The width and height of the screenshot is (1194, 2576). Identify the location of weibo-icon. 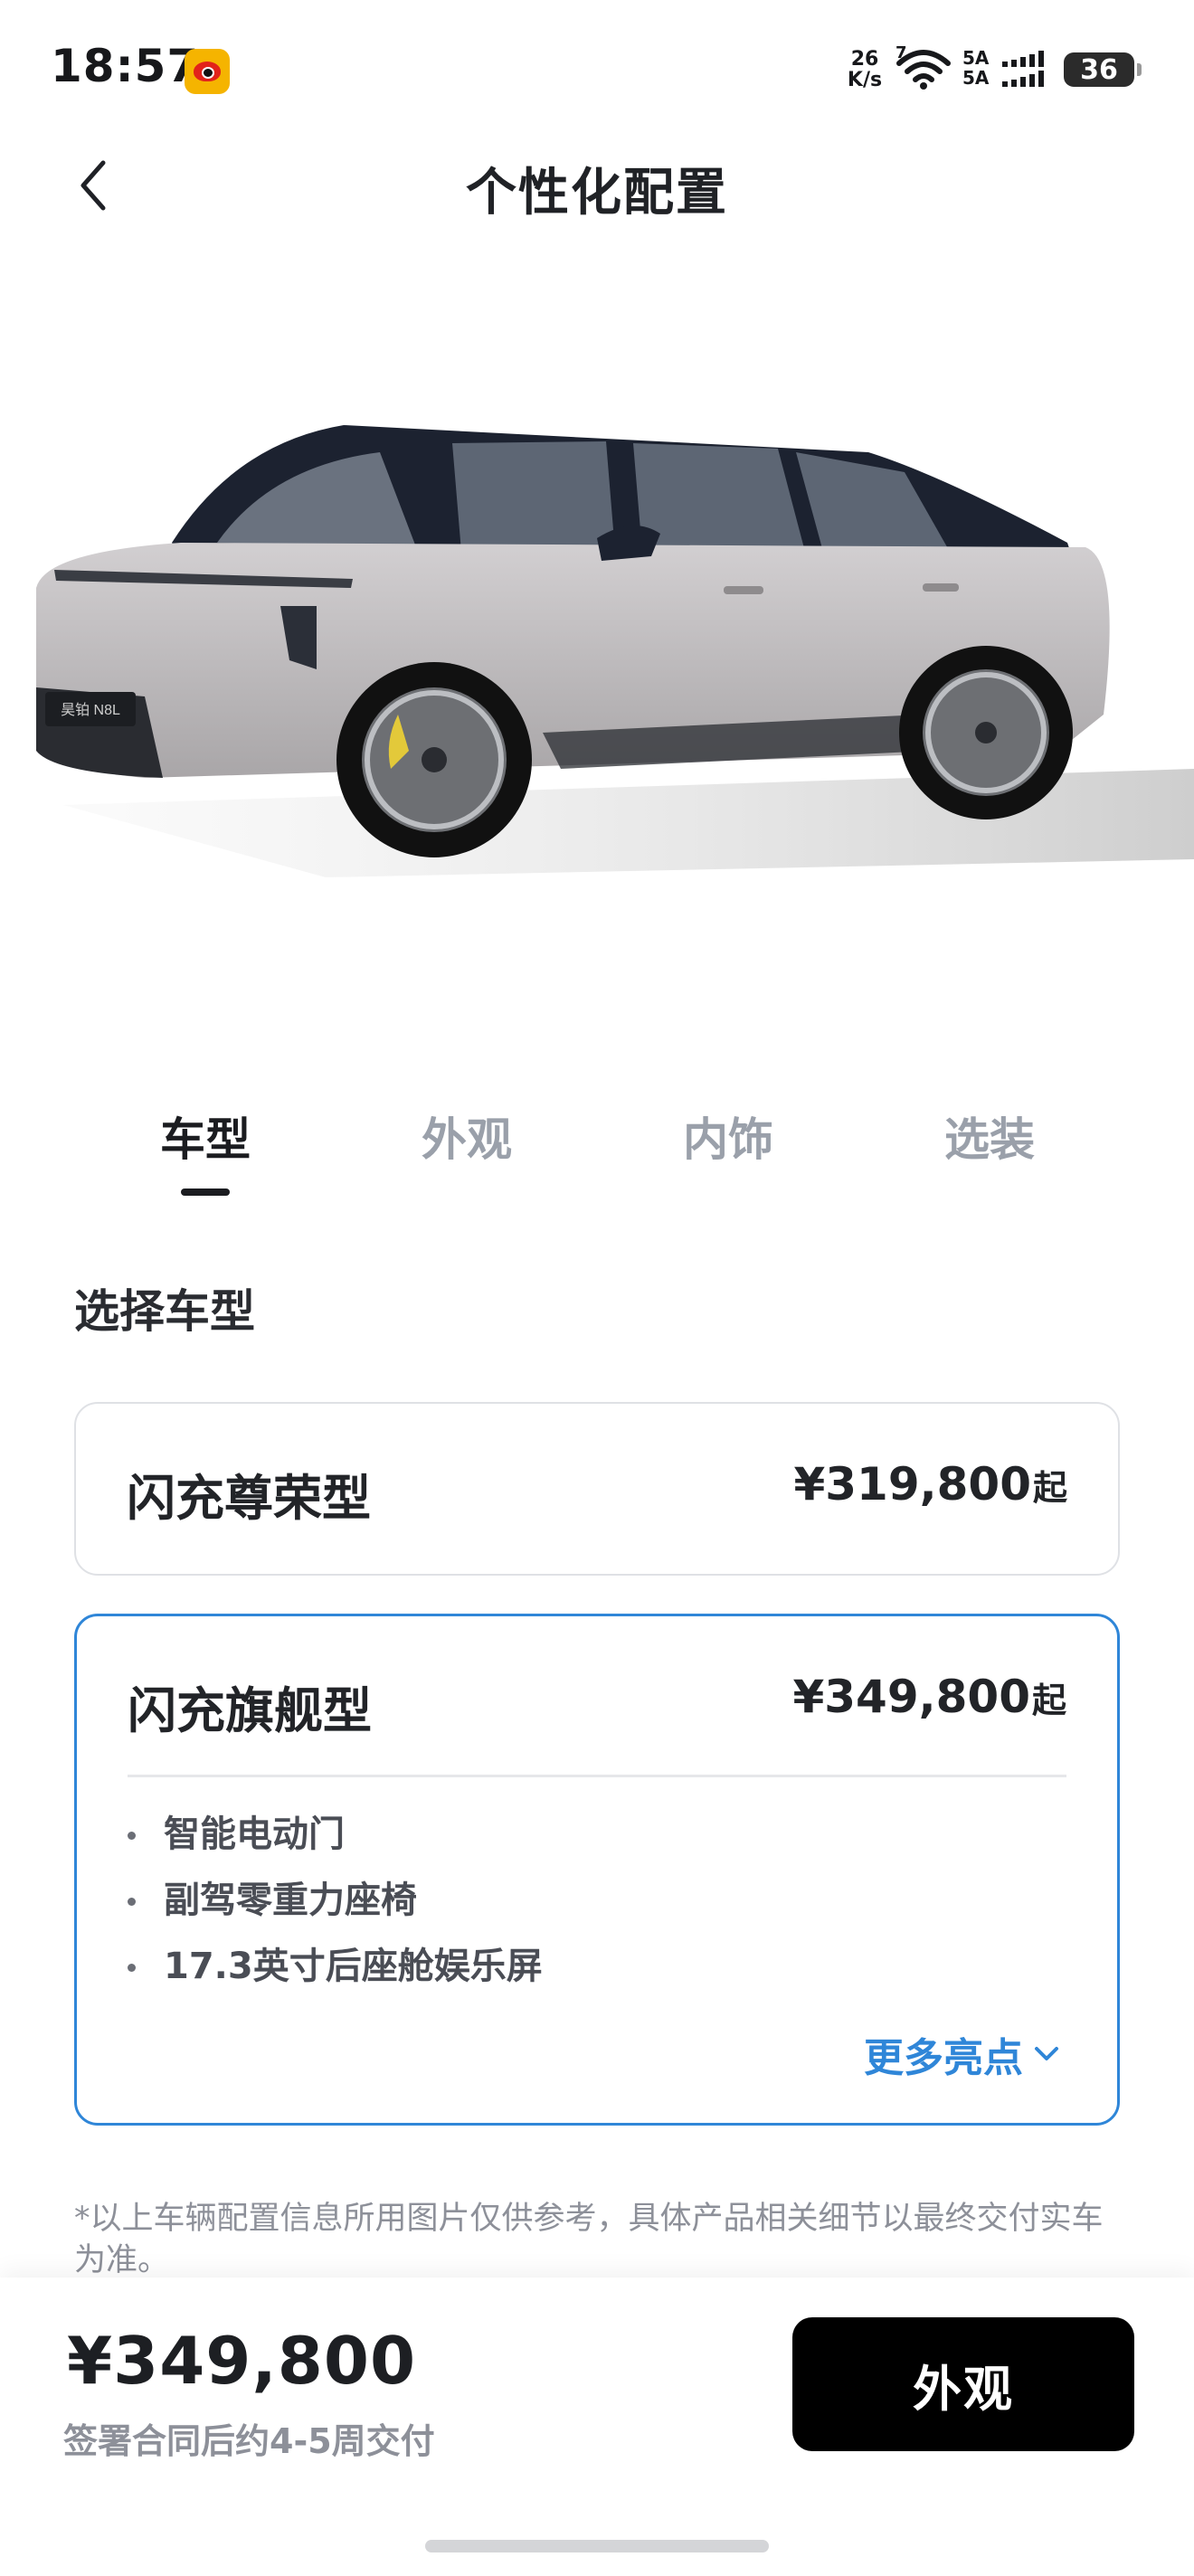
(207, 72).